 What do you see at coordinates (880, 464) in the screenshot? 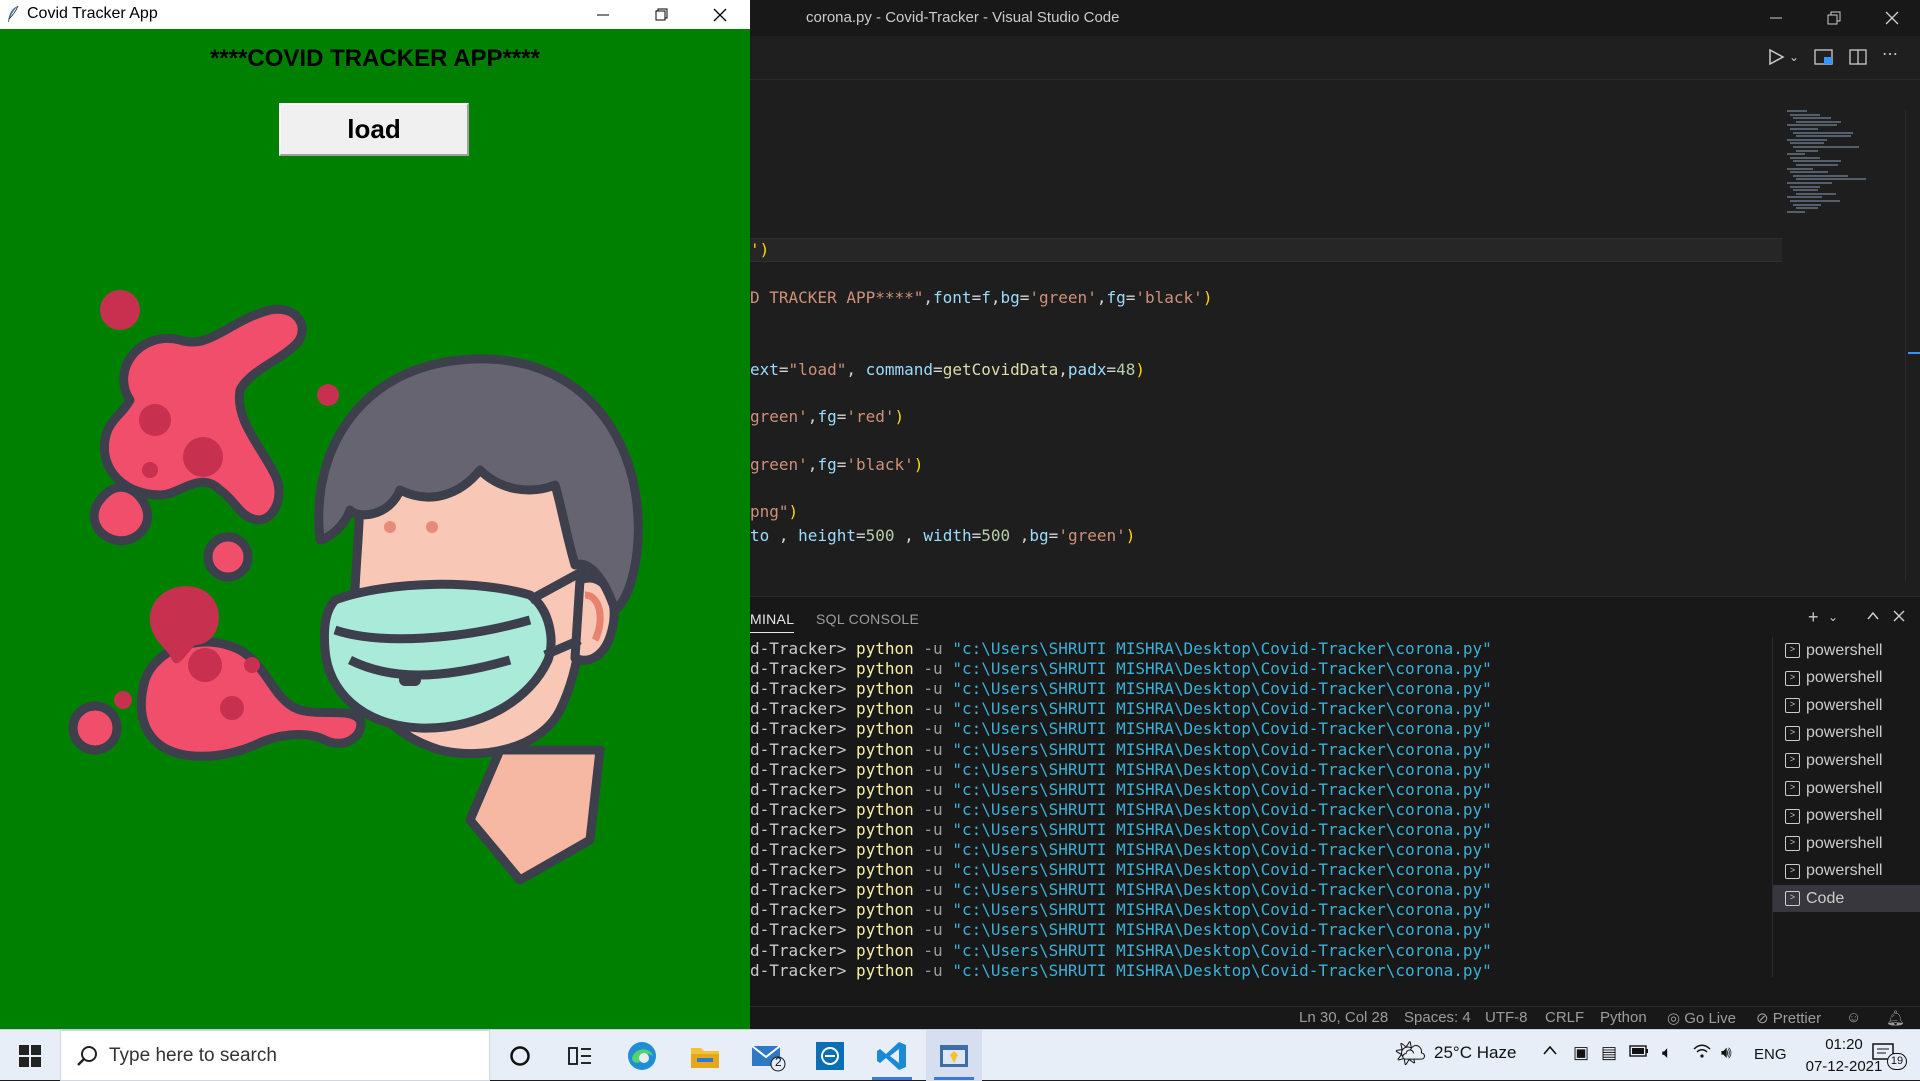
I see `code-token: 'black'` at bounding box center [880, 464].